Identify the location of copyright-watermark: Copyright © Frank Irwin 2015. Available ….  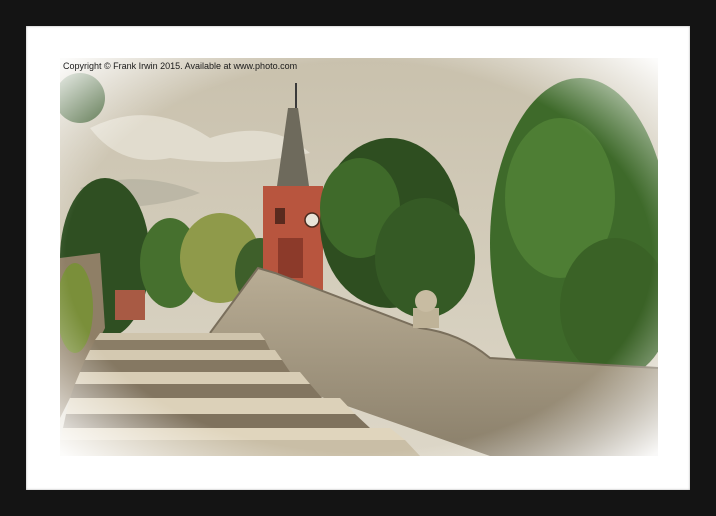
(180, 66).